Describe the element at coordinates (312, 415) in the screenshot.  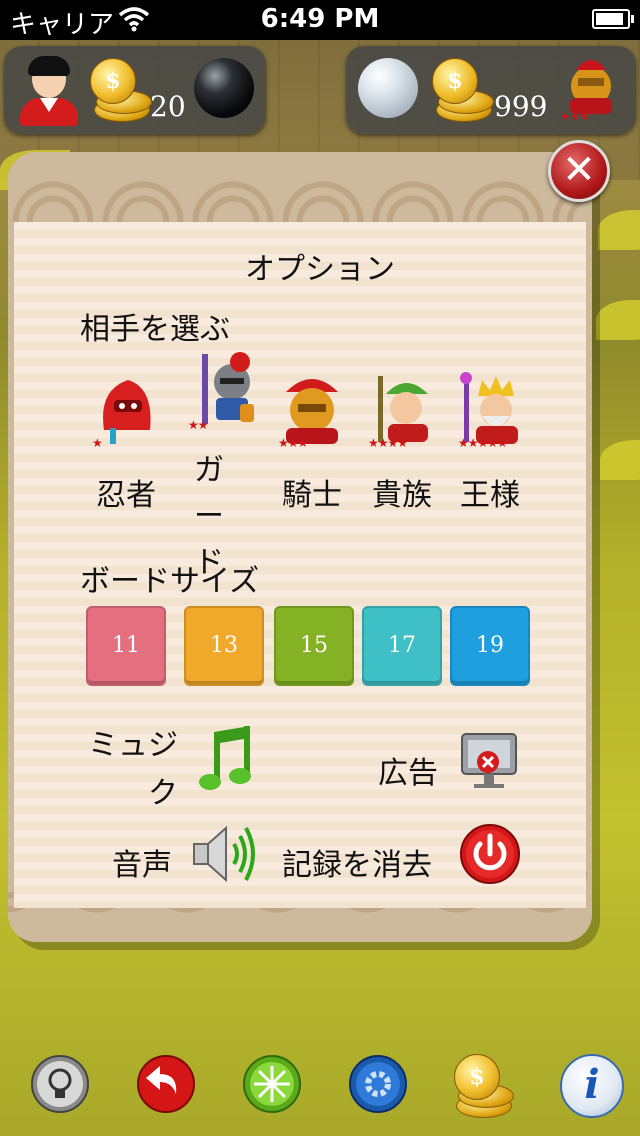
I see `opponent-knight: ★★★` at that location.